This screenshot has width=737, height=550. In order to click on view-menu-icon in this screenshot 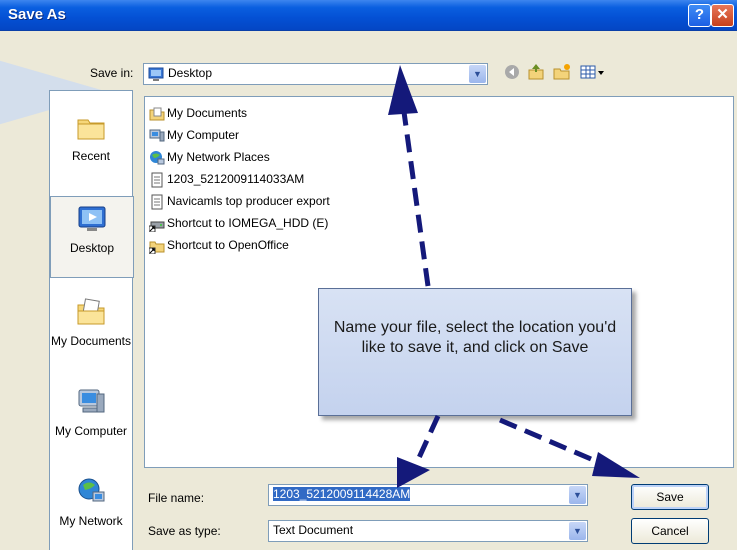, I will do `click(593, 72)`.